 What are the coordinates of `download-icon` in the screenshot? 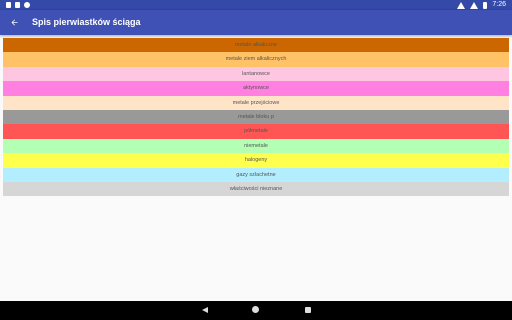 It's located at (8, 5).